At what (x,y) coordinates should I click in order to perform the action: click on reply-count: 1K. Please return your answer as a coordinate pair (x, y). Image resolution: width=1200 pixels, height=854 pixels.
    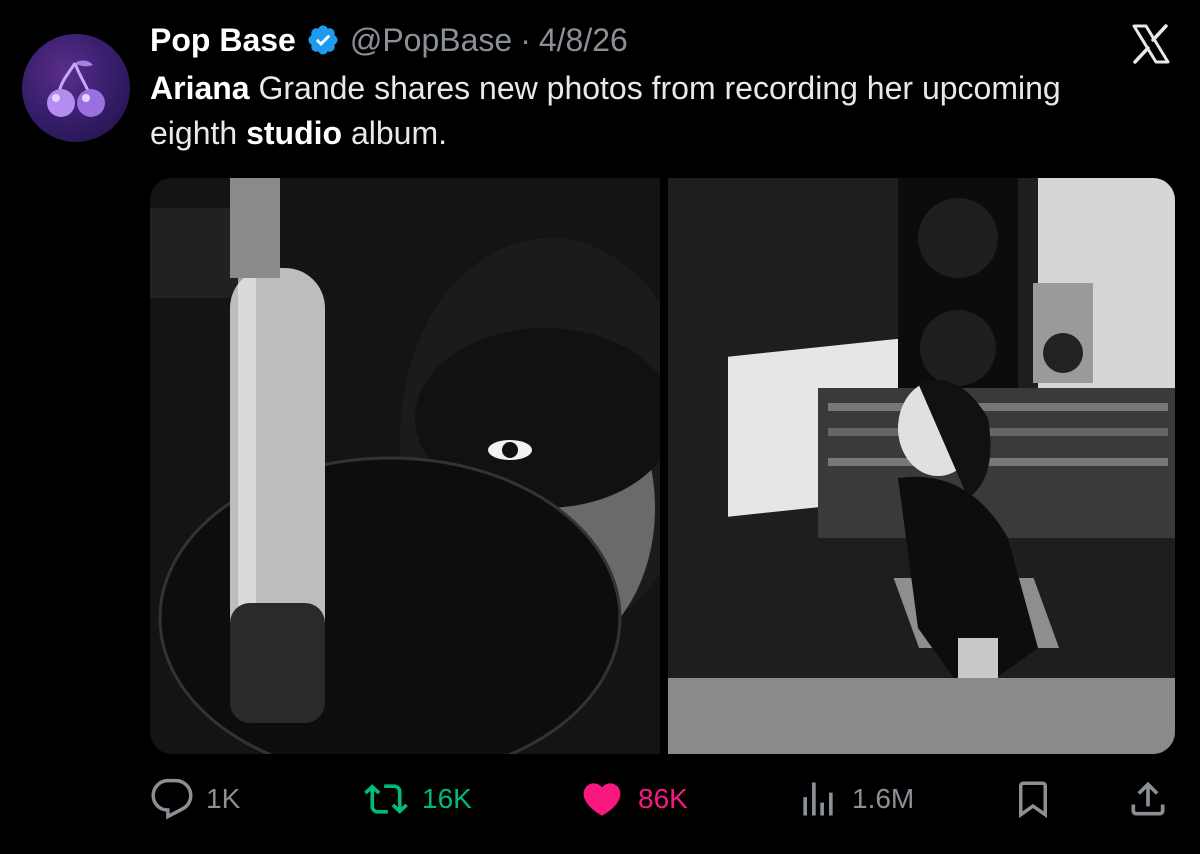
    Looking at the image, I should click on (223, 798).